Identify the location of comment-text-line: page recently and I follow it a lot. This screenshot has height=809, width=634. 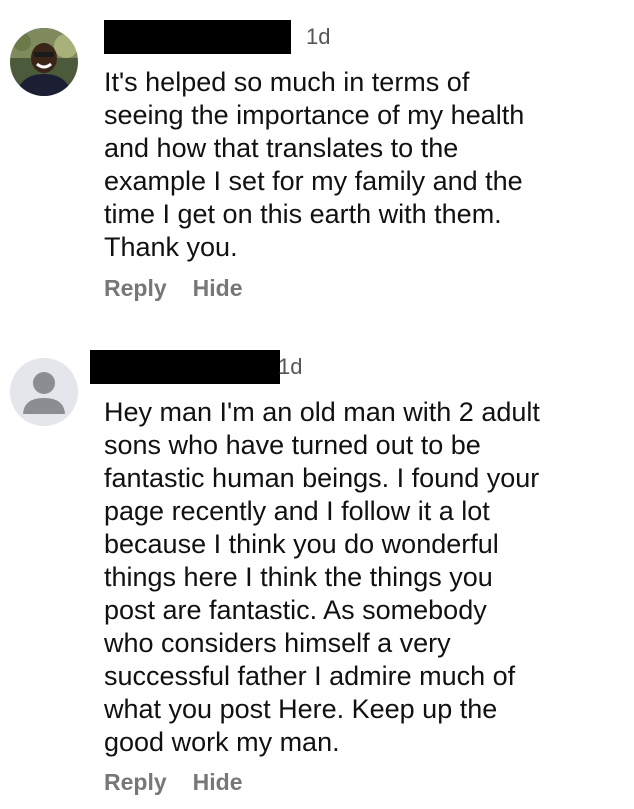
(297, 511).